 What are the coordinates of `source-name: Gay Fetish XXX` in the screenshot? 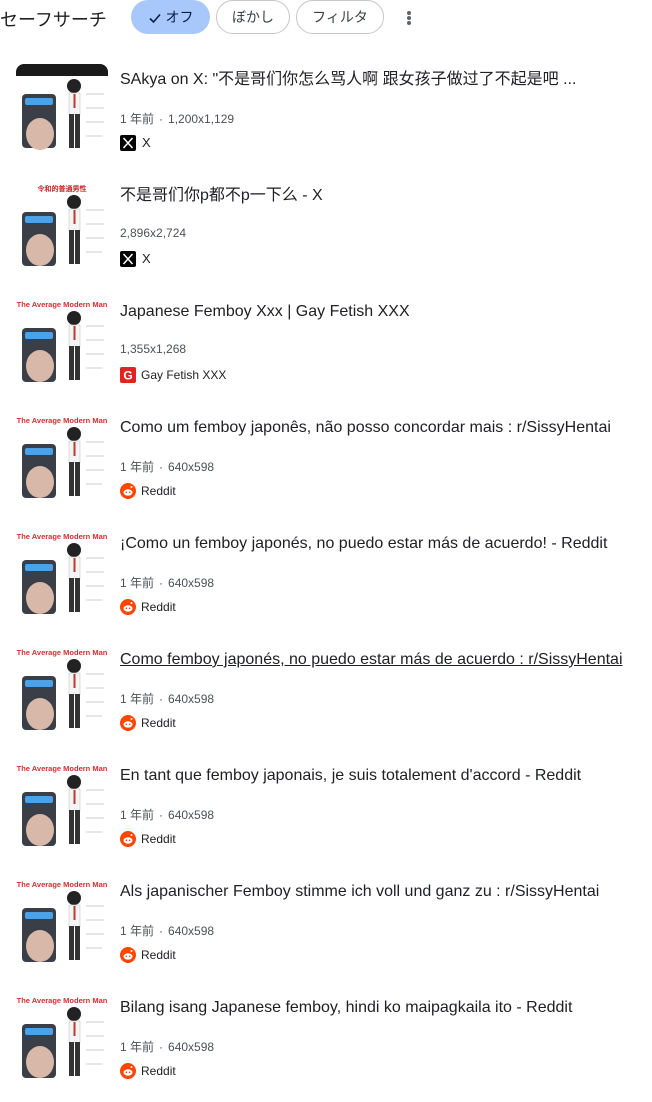 It's located at (184, 374).